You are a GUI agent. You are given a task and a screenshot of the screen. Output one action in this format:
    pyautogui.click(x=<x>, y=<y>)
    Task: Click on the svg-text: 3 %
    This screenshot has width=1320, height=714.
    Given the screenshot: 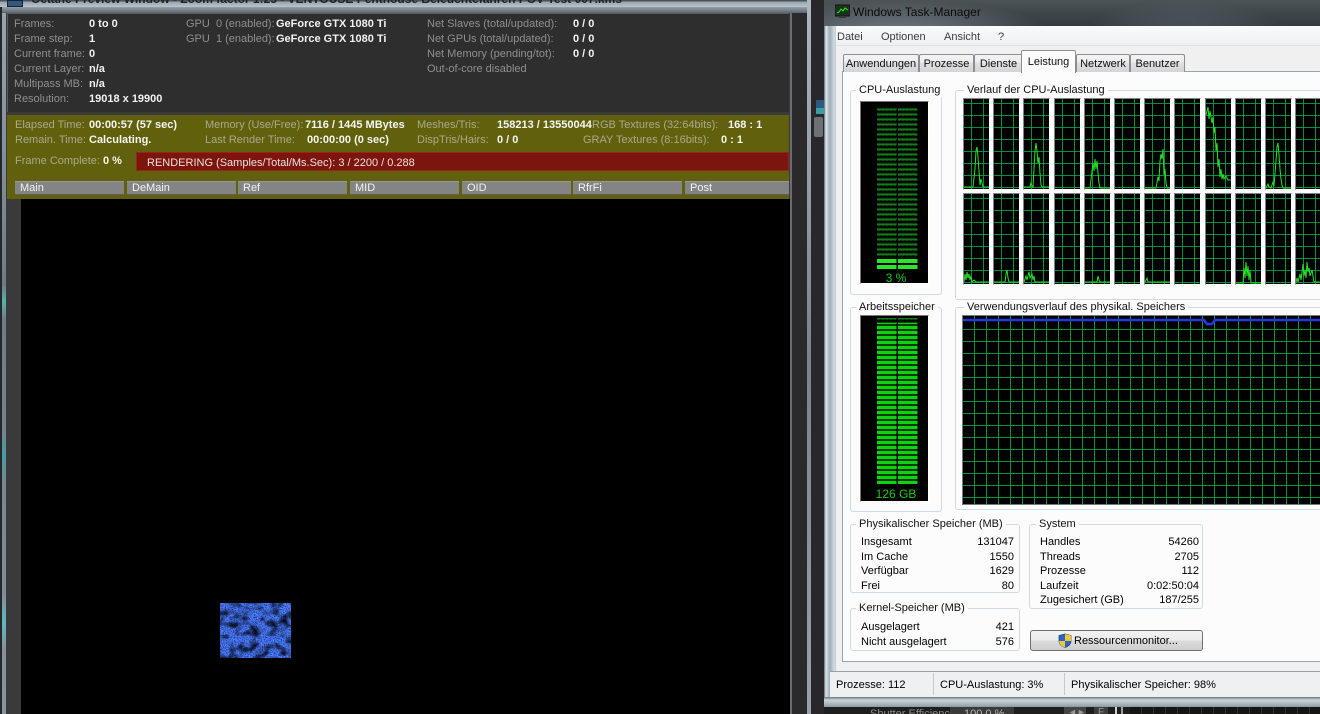 What is the action you would take?
    pyautogui.click(x=896, y=277)
    